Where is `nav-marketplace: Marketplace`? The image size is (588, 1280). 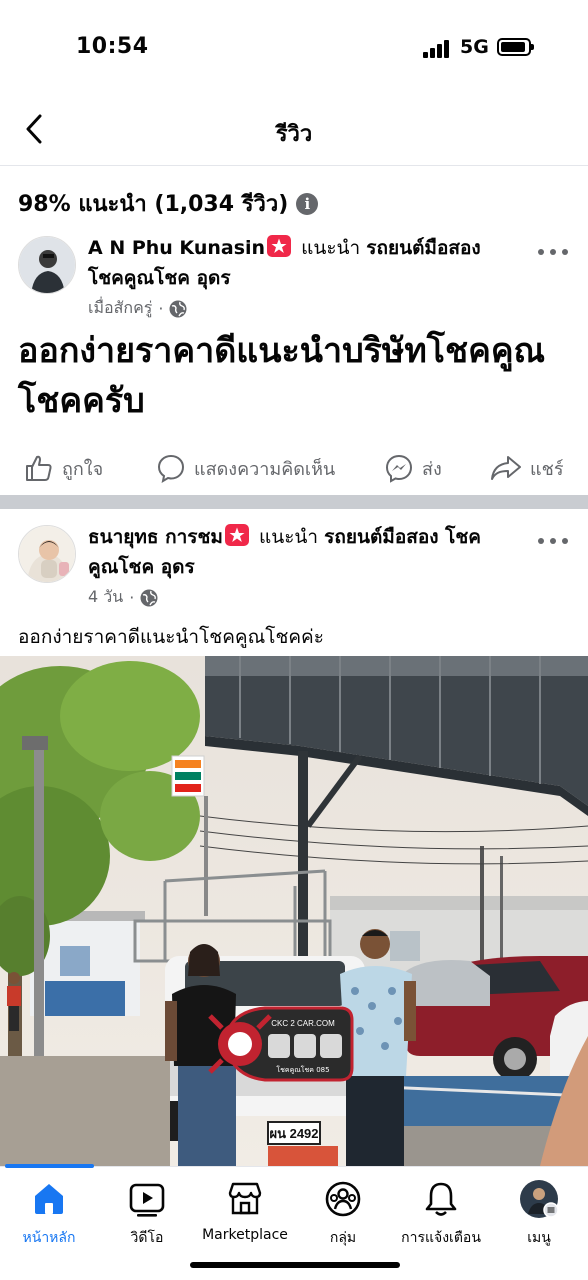
nav-marketplace: Marketplace is located at coordinates (245, 1211).